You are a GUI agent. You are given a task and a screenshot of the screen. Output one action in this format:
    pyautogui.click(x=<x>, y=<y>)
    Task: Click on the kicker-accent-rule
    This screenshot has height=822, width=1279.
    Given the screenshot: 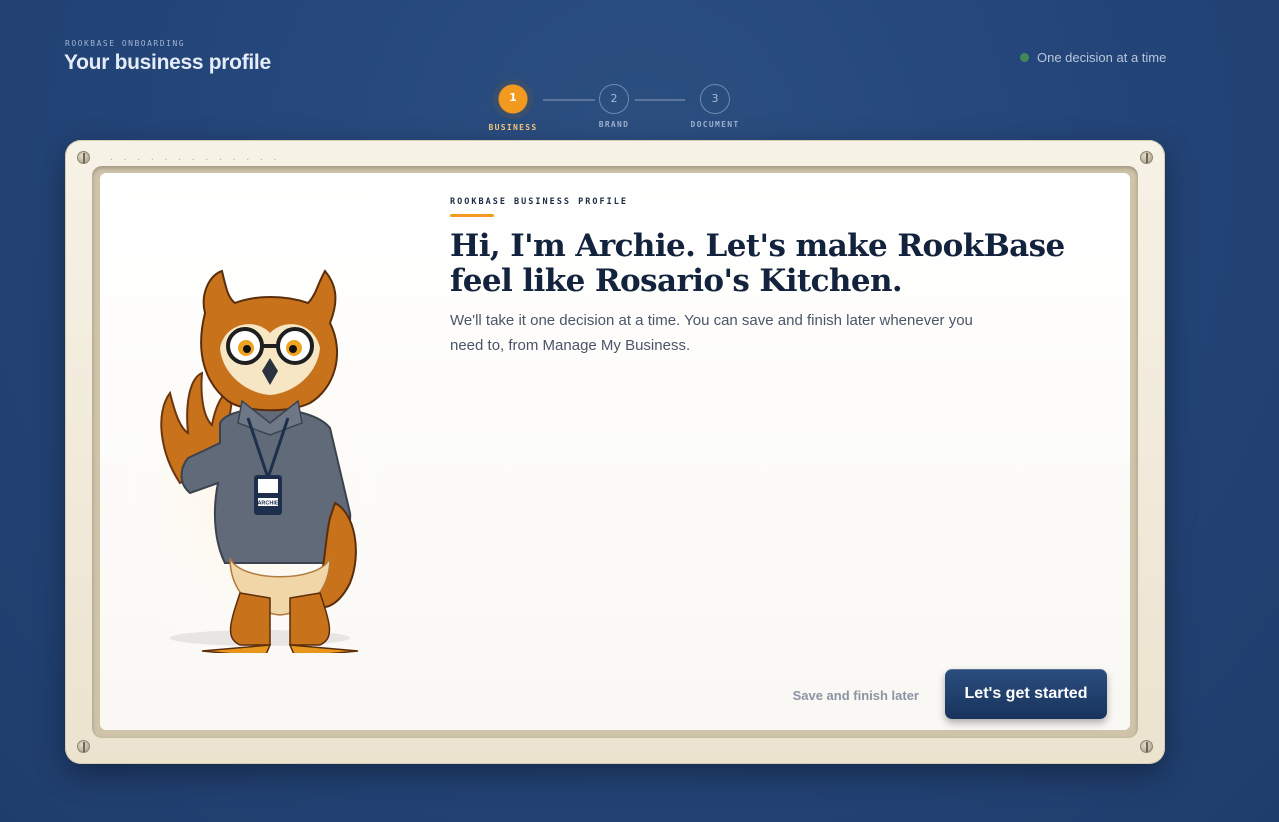 What is the action you would take?
    pyautogui.click(x=472, y=215)
    